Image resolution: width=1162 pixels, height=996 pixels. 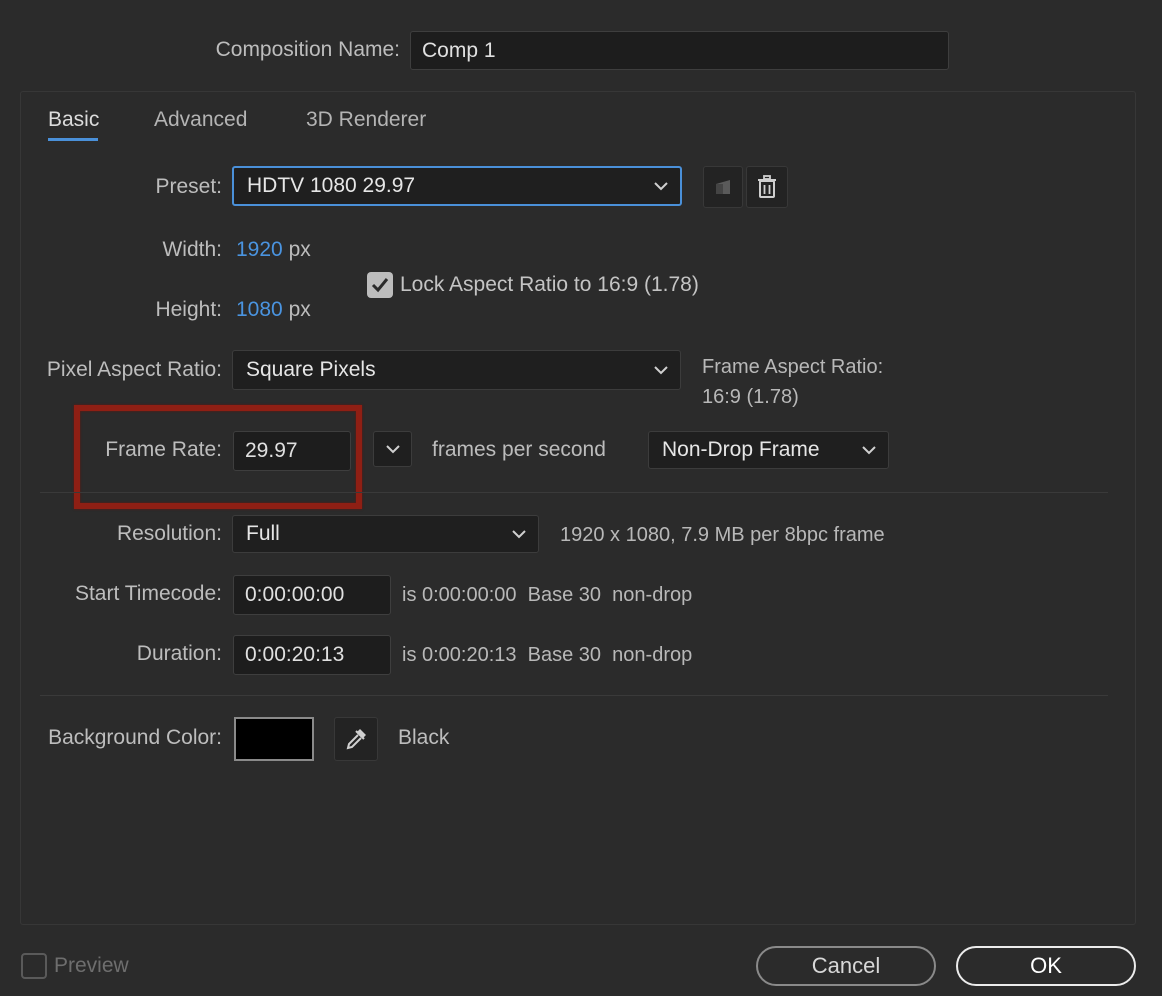 What do you see at coordinates (652, 595) in the screenshot?
I see `start-timecode-drop: non-drop` at bounding box center [652, 595].